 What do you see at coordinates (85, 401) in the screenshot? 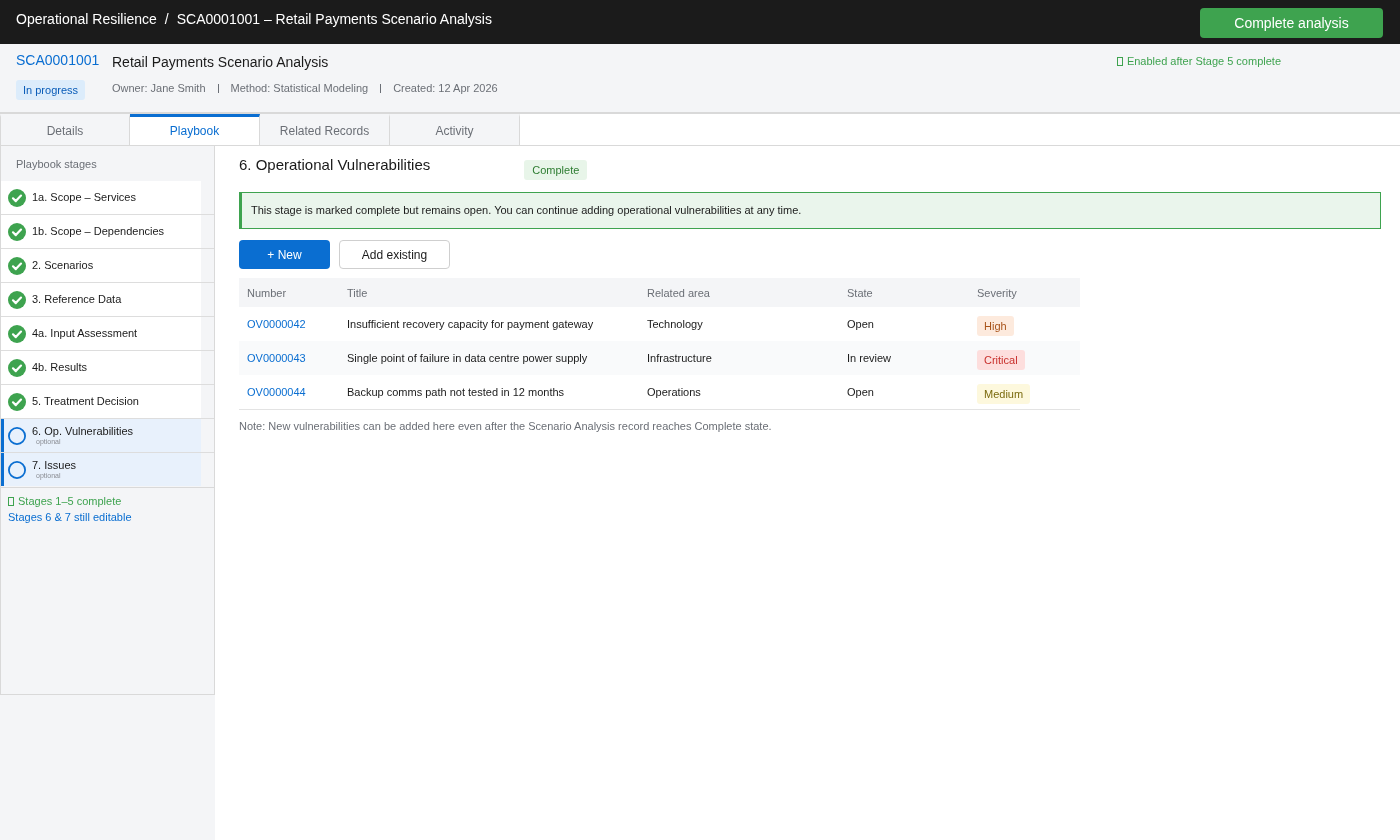
I see `stage-label: 5. Treatment Decision` at bounding box center [85, 401].